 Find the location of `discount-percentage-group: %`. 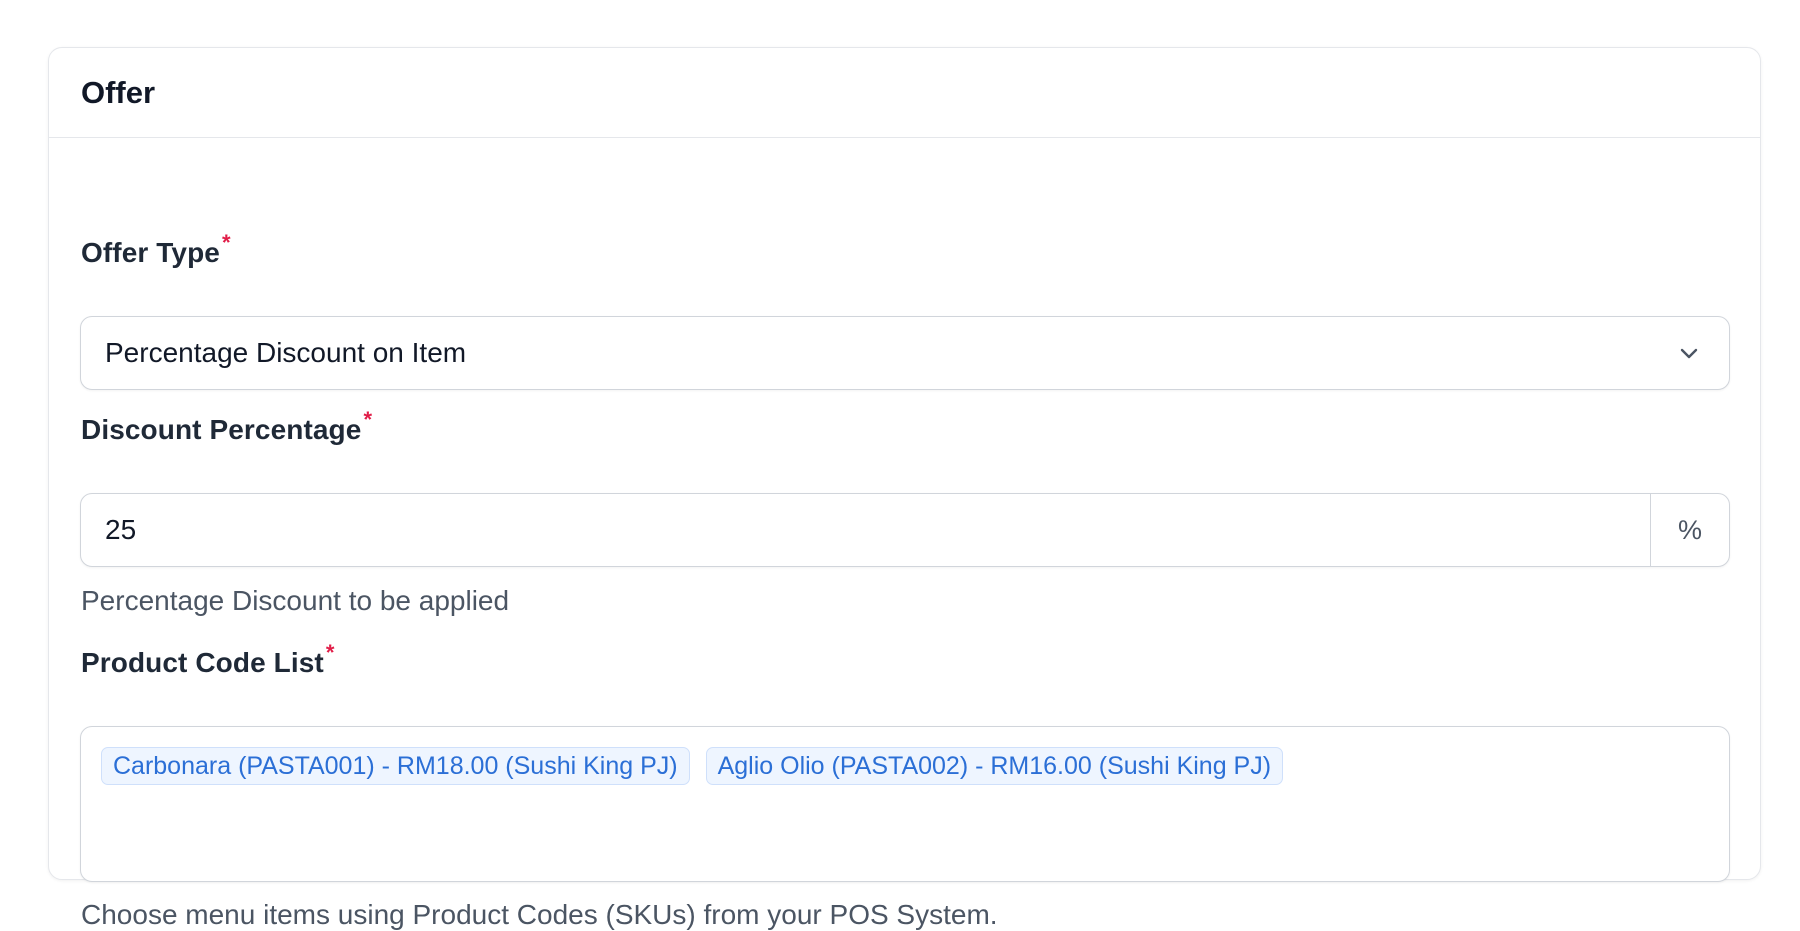

discount-percentage-group: % is located at coordinates (905, 530).